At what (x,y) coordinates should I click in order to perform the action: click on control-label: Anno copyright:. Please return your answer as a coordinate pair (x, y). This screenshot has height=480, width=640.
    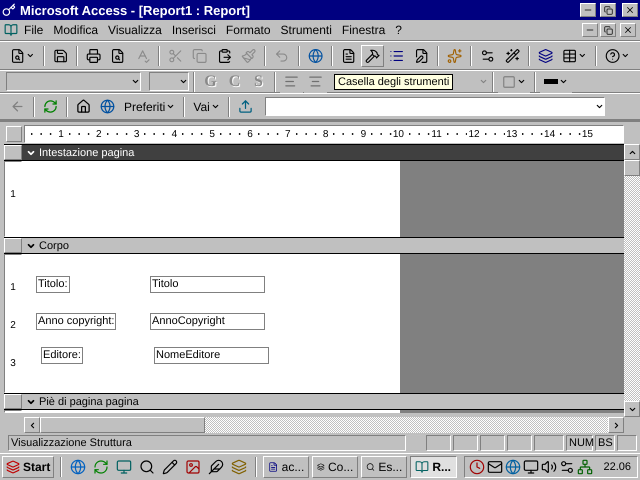
    Looking at the image, I should click on (76, 321).